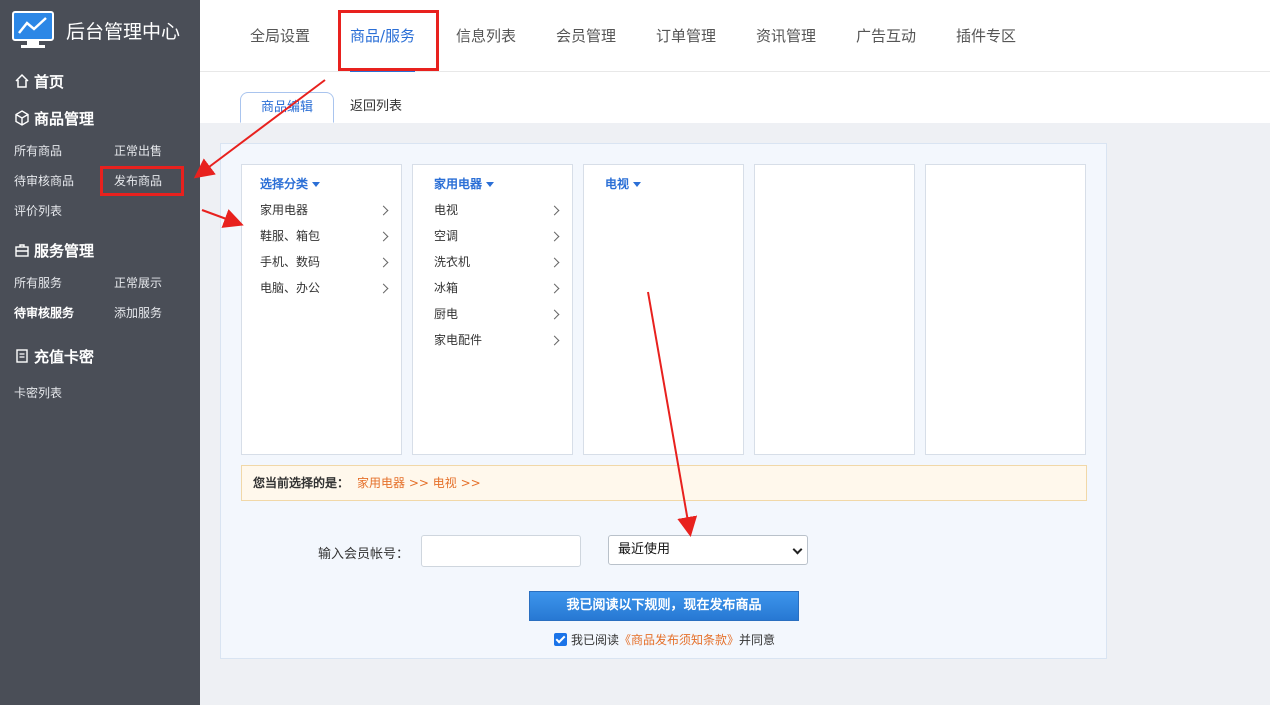 This screenshot has width=1270, height=705. Describe the element at coordinates (586, 36) in the screenshot. I see `tab-member-management: 会员管理` at that location.